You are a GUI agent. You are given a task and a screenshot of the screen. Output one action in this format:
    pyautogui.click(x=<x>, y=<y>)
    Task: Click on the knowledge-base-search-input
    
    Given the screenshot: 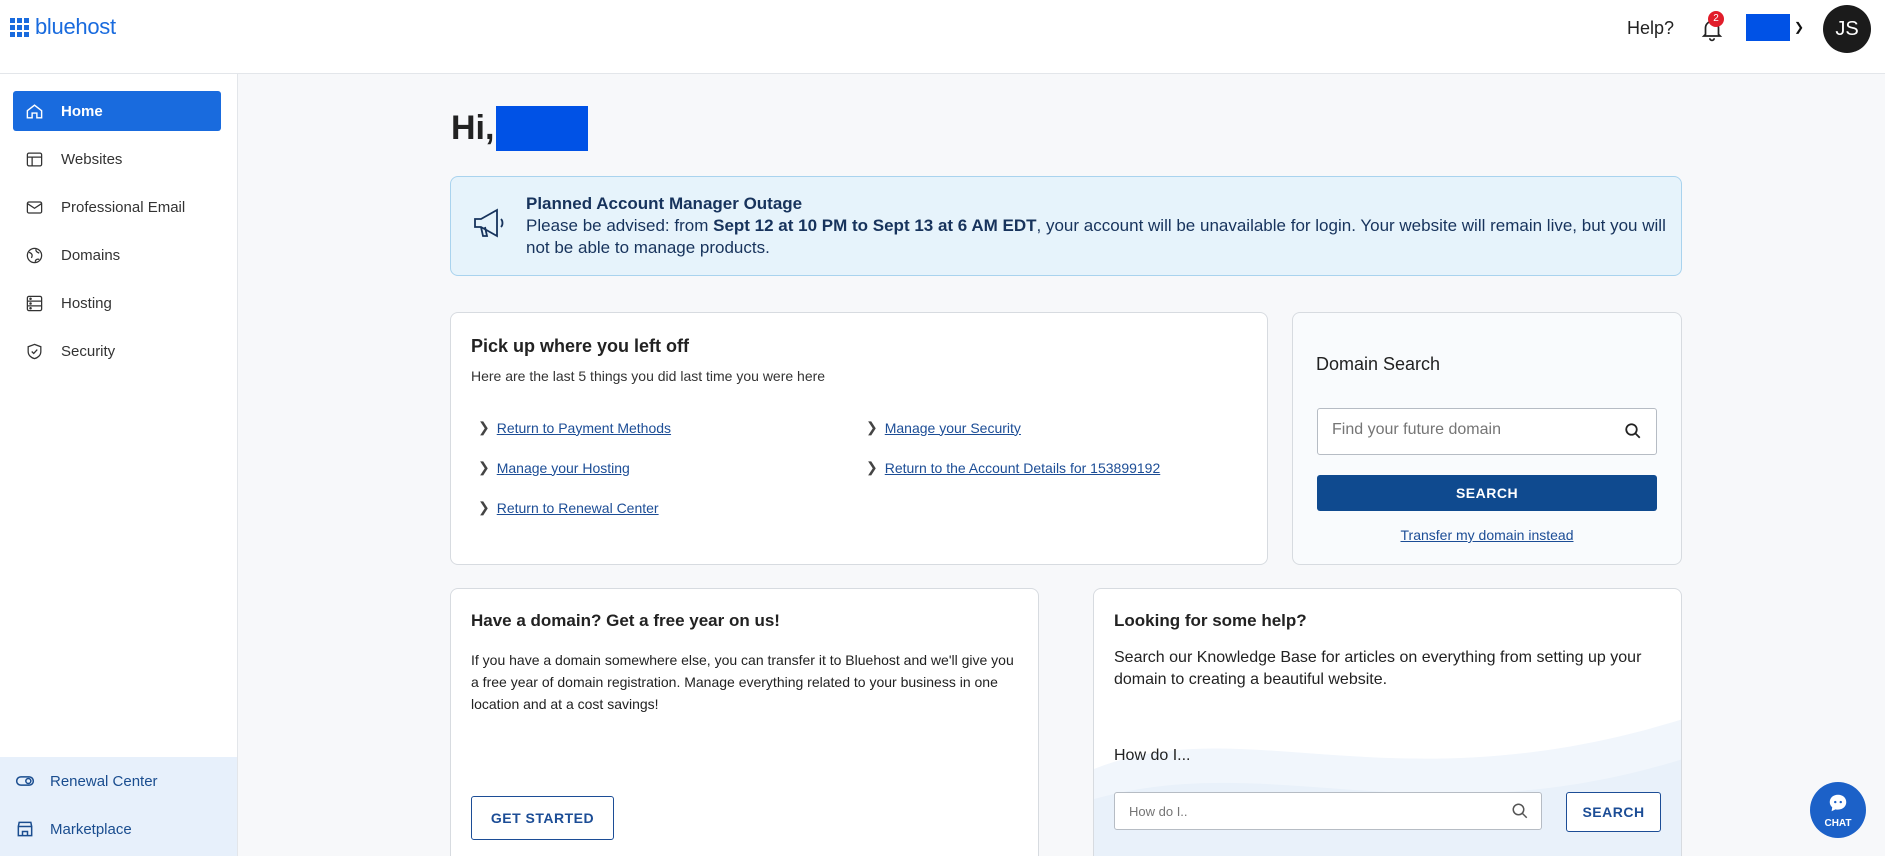 What is the action you would take?
    pyautogui.click(x=1304, y=811)
    